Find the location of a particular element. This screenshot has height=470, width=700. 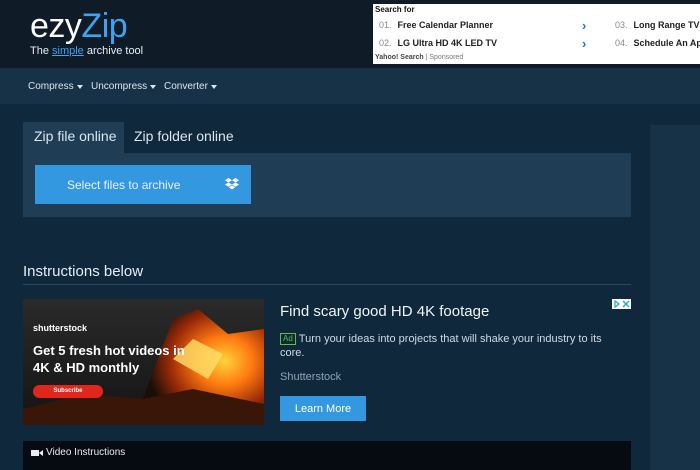

video-camera-icon is located at coordinates (37, 452).